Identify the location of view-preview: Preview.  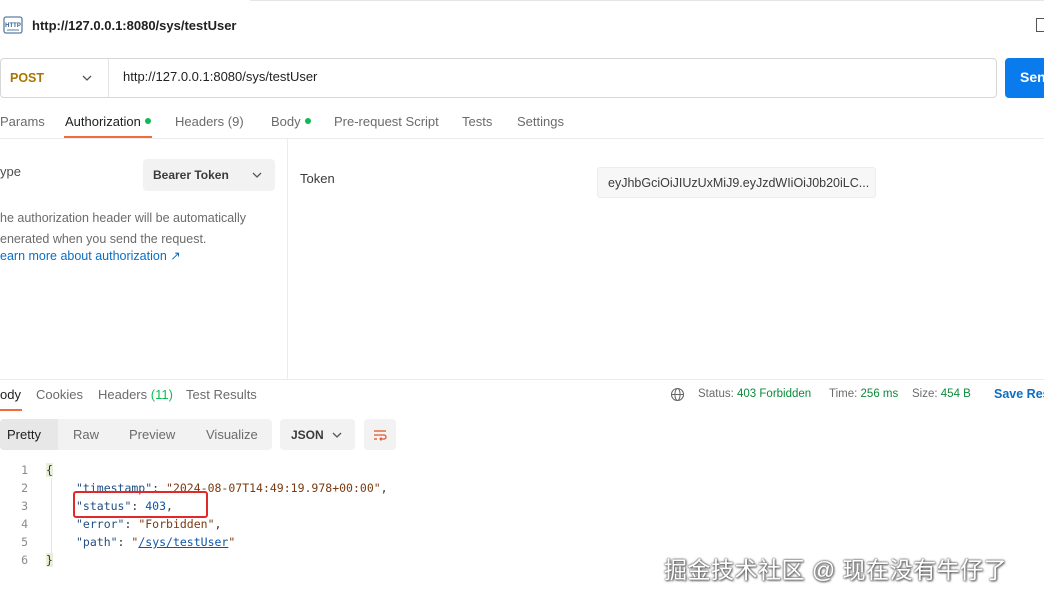
(152, 434).